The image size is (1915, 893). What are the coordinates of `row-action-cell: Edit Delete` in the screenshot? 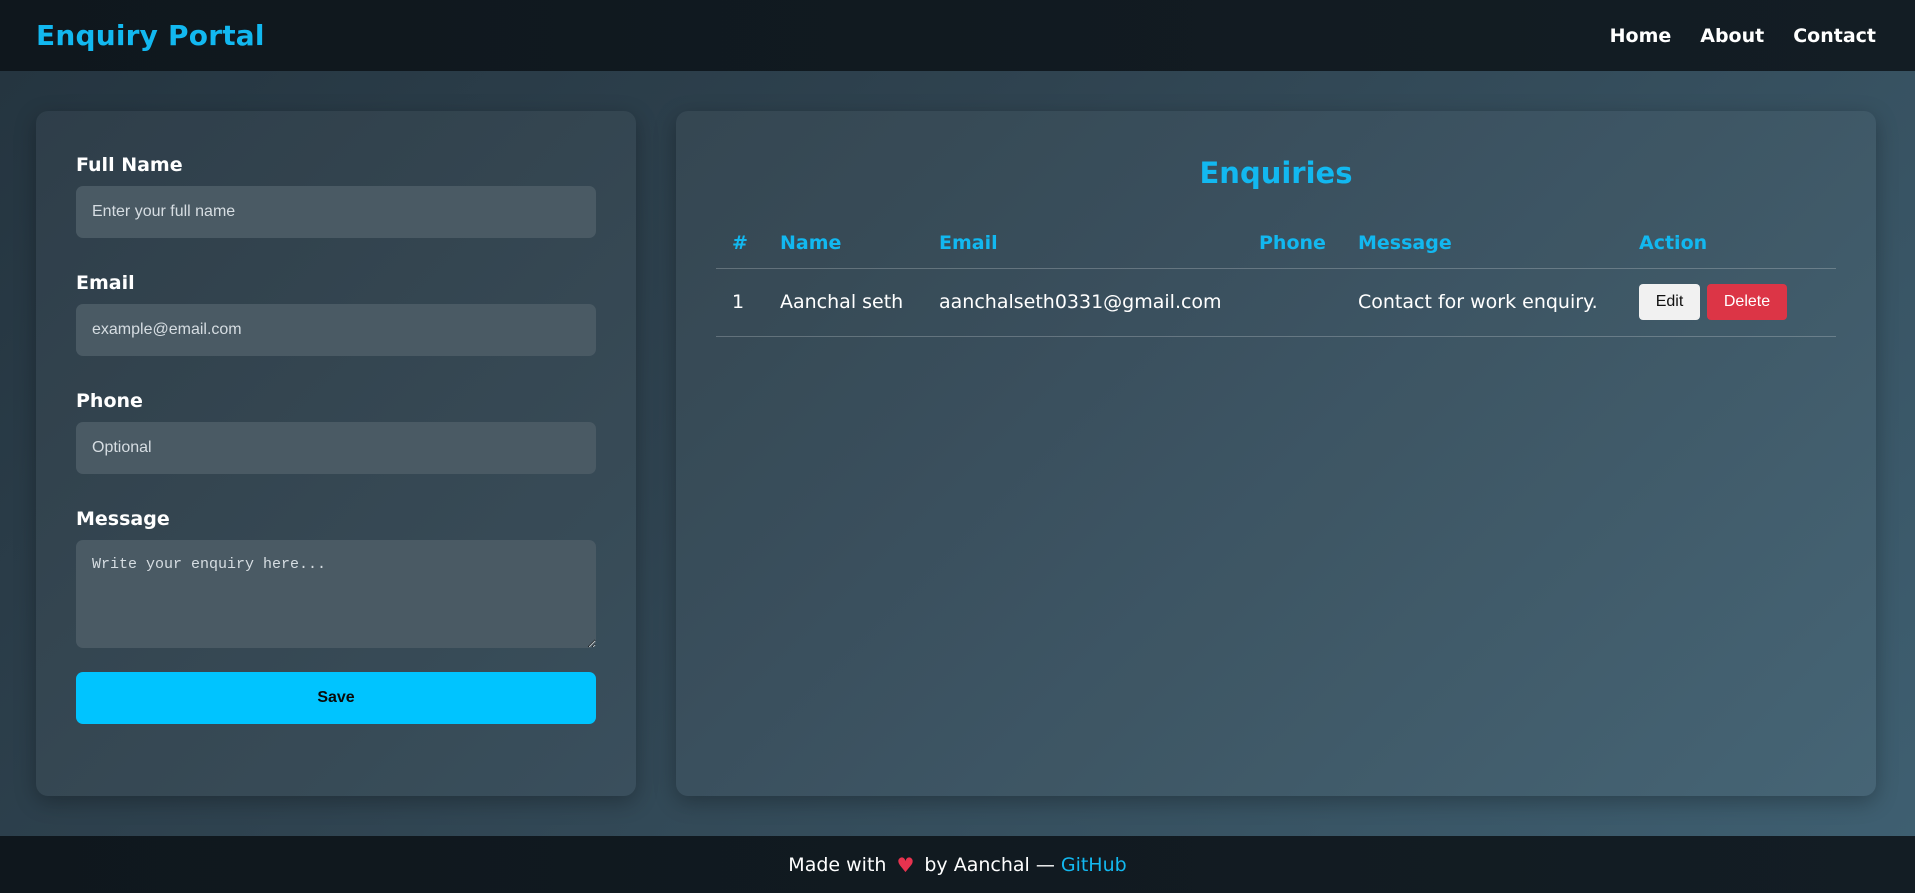 It's located at (1737, 302).